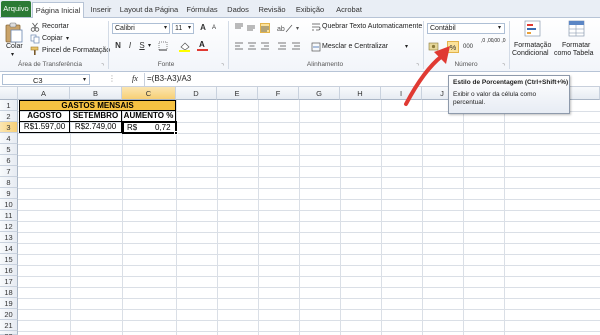  I want to click on row-header: 2, so click(9, 116).